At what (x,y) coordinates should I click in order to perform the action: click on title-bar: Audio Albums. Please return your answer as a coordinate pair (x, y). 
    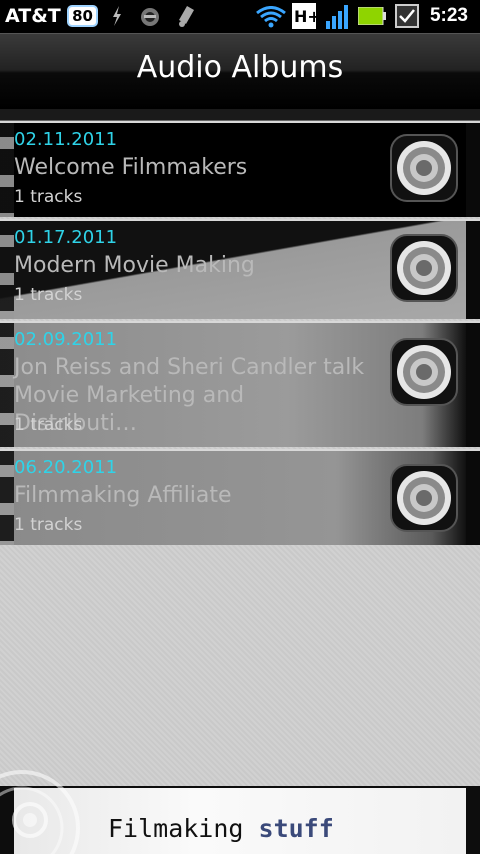
    Looking at the image, I should click on (240, 71).